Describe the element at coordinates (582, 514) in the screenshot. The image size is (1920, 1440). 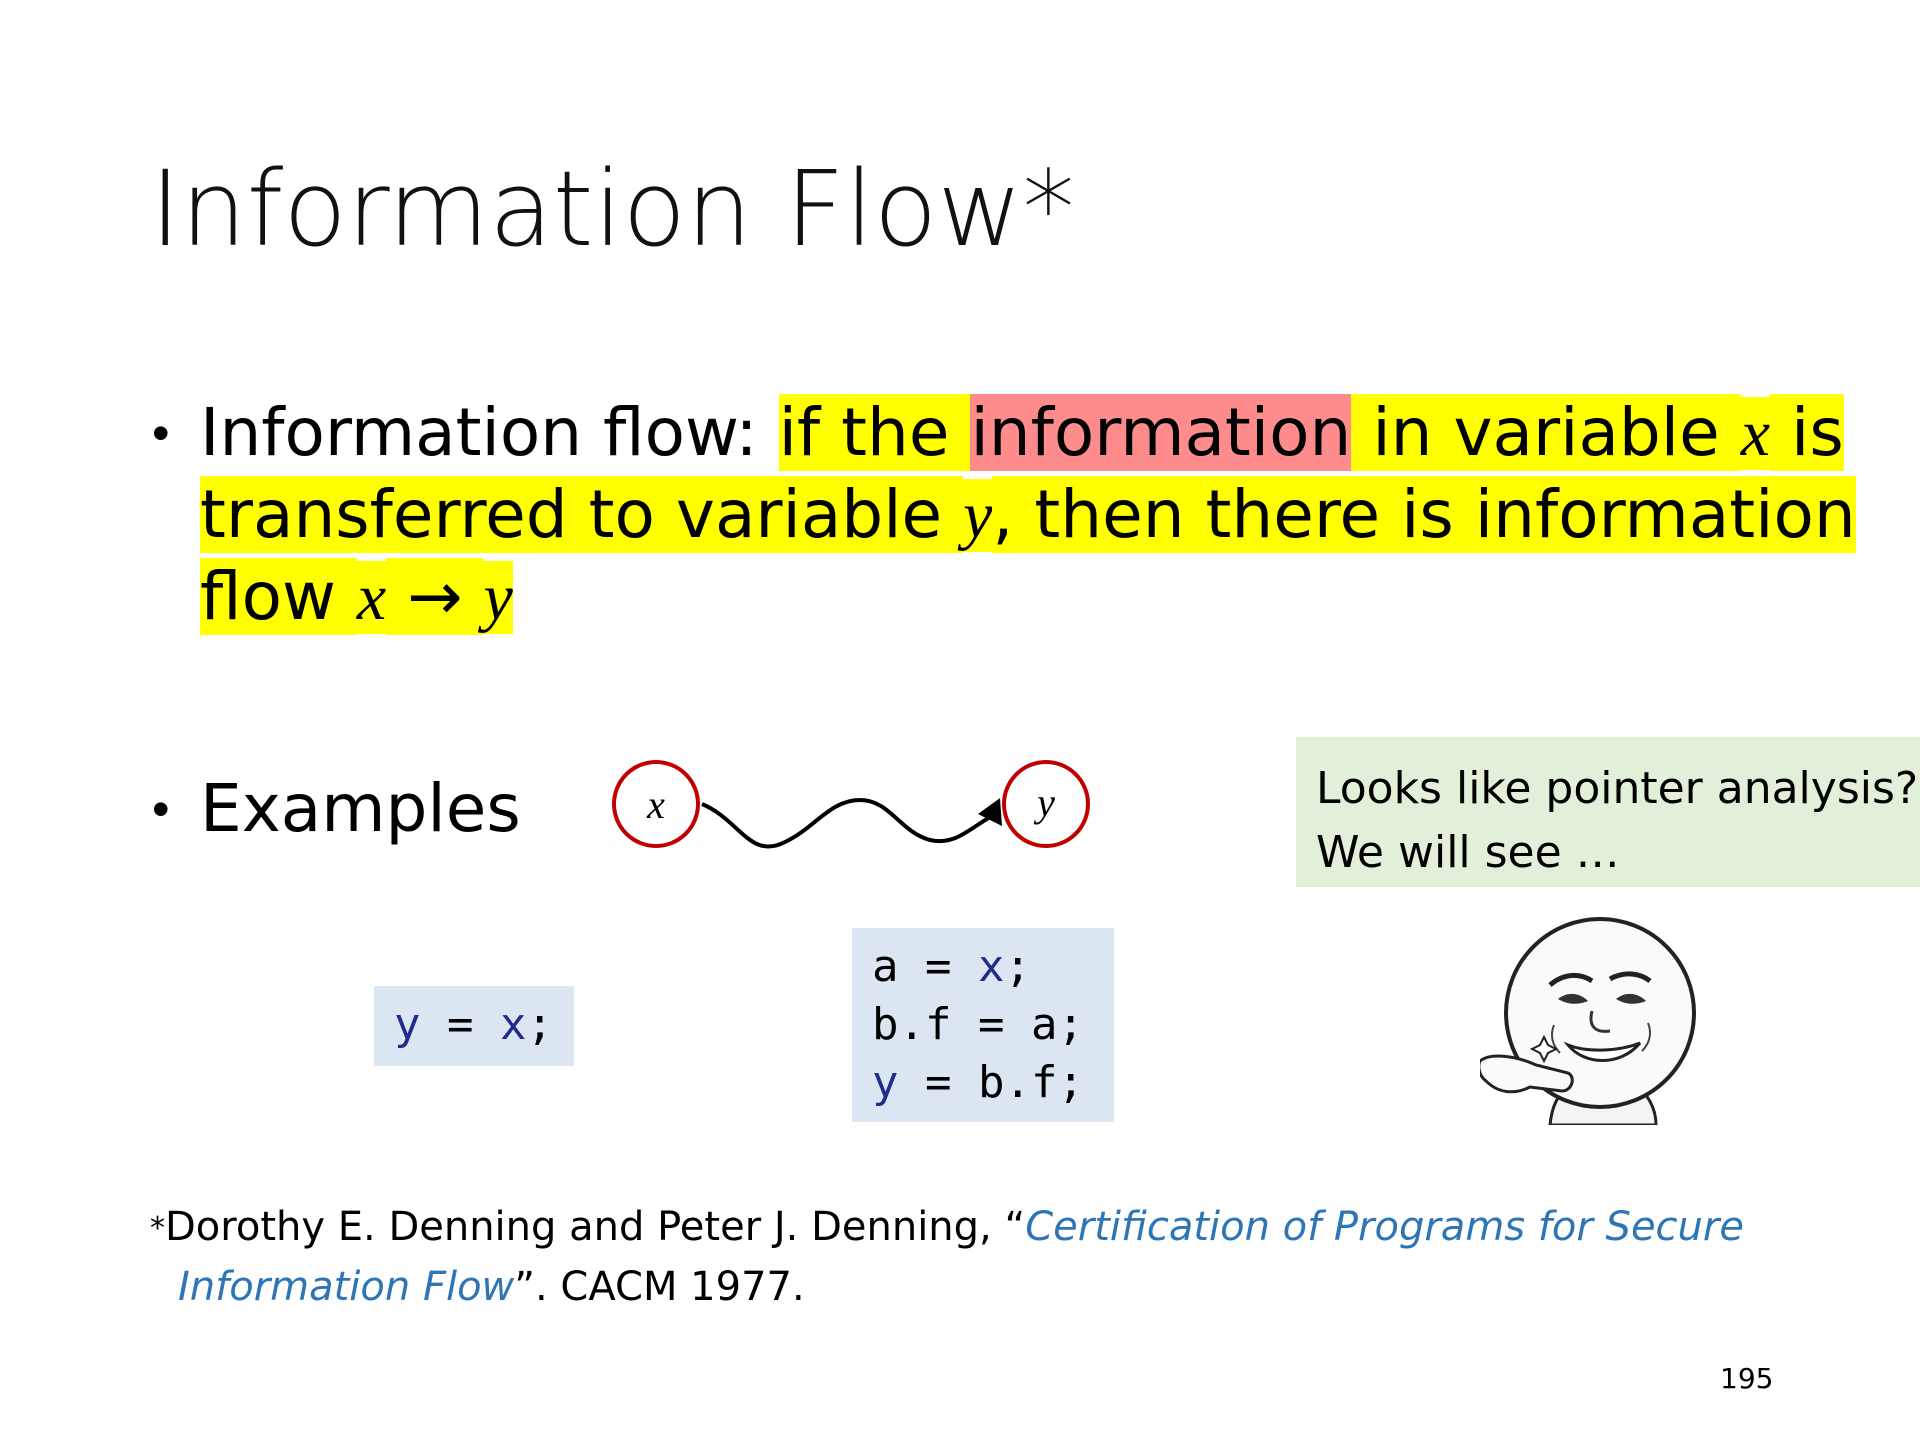
I see `highlight-transferred: transferred to variable` at that location.